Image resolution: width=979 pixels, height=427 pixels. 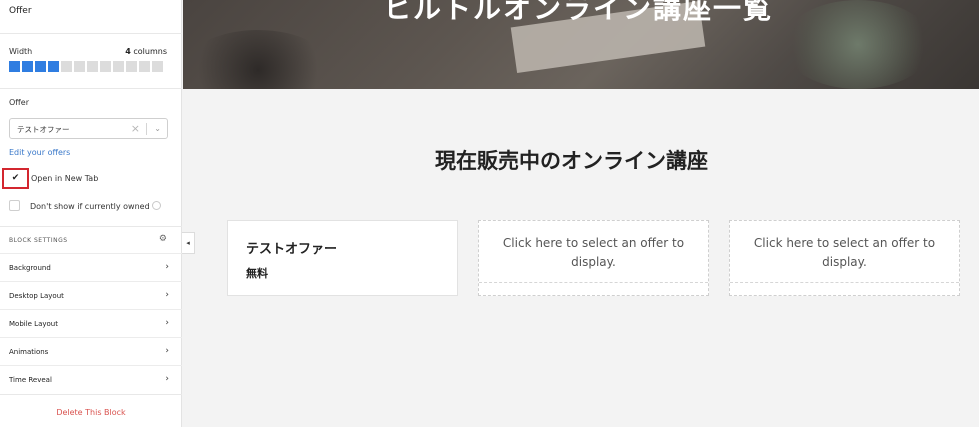 What do you see at coordinates (38, 240) in the screenshot?
I see `block-settings-heading: BLOCK SETTINGS` at bounding box center [38, 240].